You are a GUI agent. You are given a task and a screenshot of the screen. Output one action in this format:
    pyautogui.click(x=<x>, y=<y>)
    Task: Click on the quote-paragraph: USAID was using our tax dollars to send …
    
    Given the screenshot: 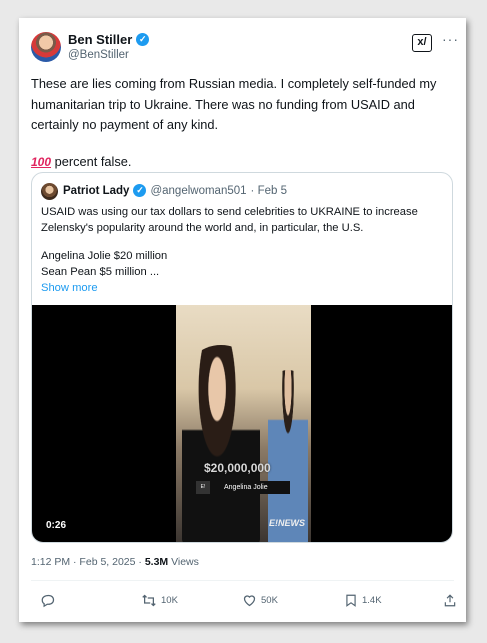 What is the action you would take?
    pyautogui.click(x=229, y=220)
    